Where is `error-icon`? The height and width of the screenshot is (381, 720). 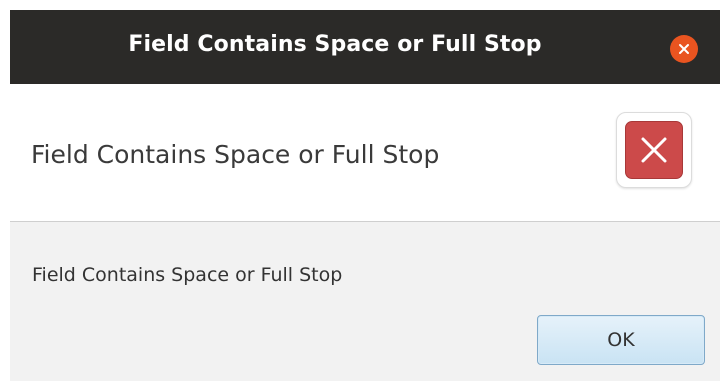
error-icon is located at coordinates (654, 150).